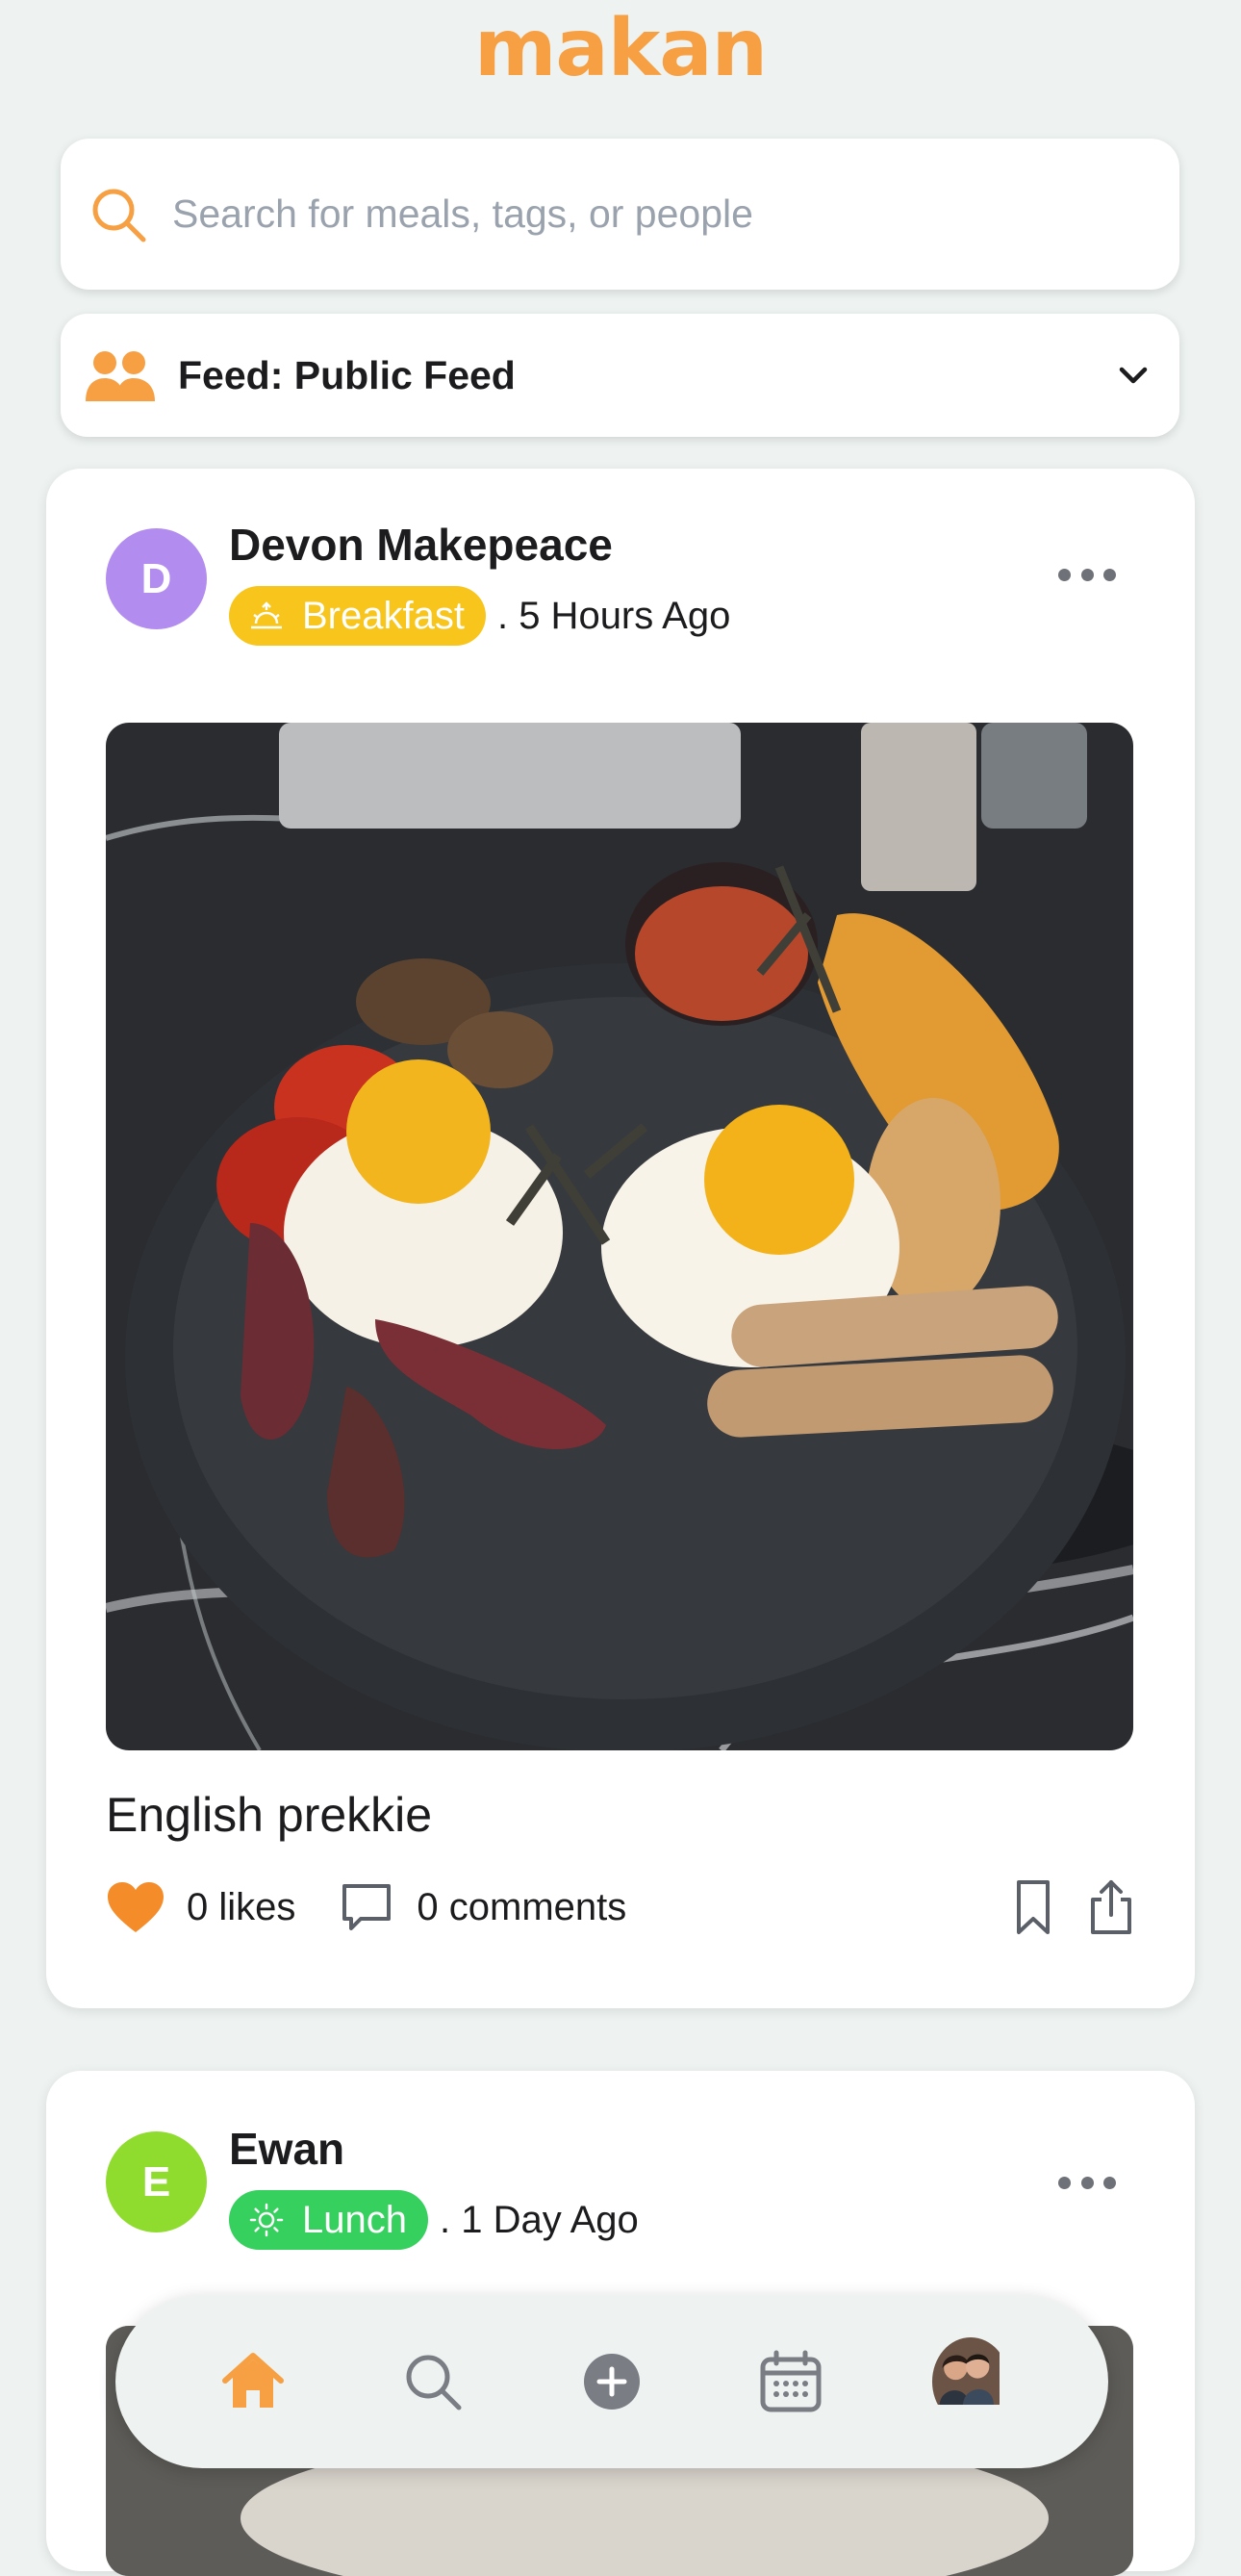  What do you see at coordinates (1033, 1907) in the screenshot?
I see `bookmark-icon` at bounding box center [1033, 1907].